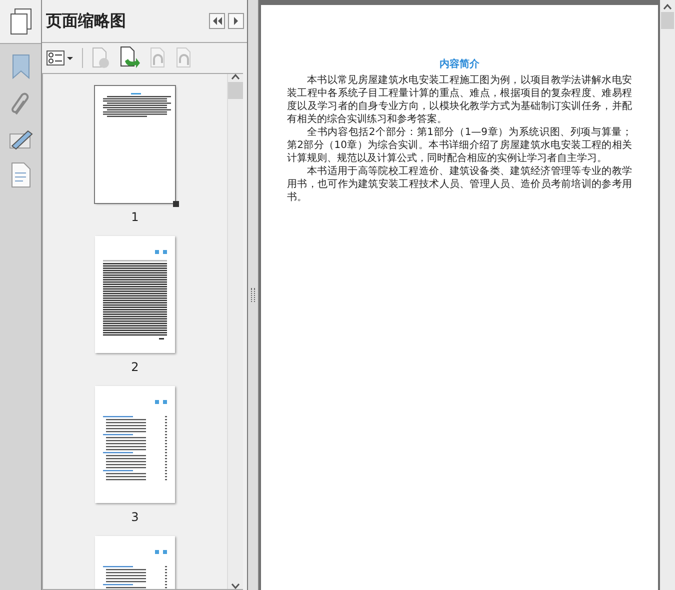  I want to click on body-paragraph: 本书适用于高等院校工程造价、建筑设备类、建筑经济管理等专业的教学用书，也可作为建筑安装工程技术人员、管理人员、造价员考前培训的参考用书。, so click(459, 184).